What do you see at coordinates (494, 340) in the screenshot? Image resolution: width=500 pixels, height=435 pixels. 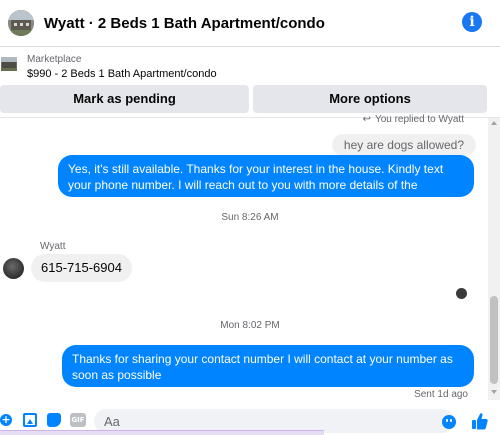 I see `scrollbar-thumb` at bounding box center [494, 340].